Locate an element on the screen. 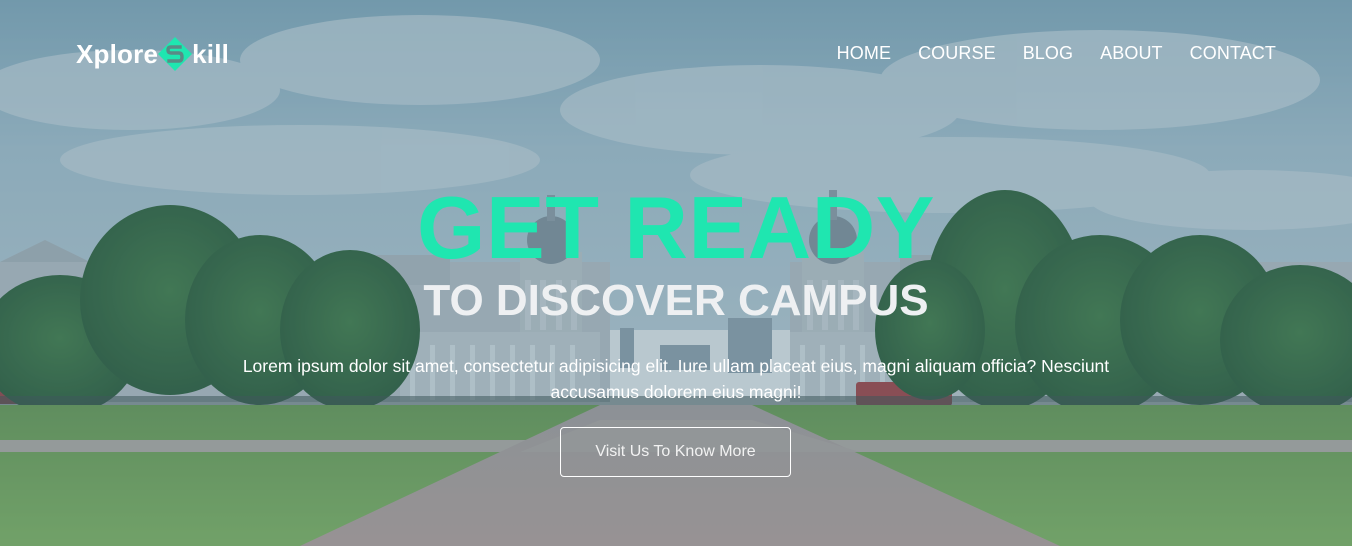 The image size is (1352, 546). hero-subheadline: TO DISCOVER CAMPUS is located at coordinates (676, 300).